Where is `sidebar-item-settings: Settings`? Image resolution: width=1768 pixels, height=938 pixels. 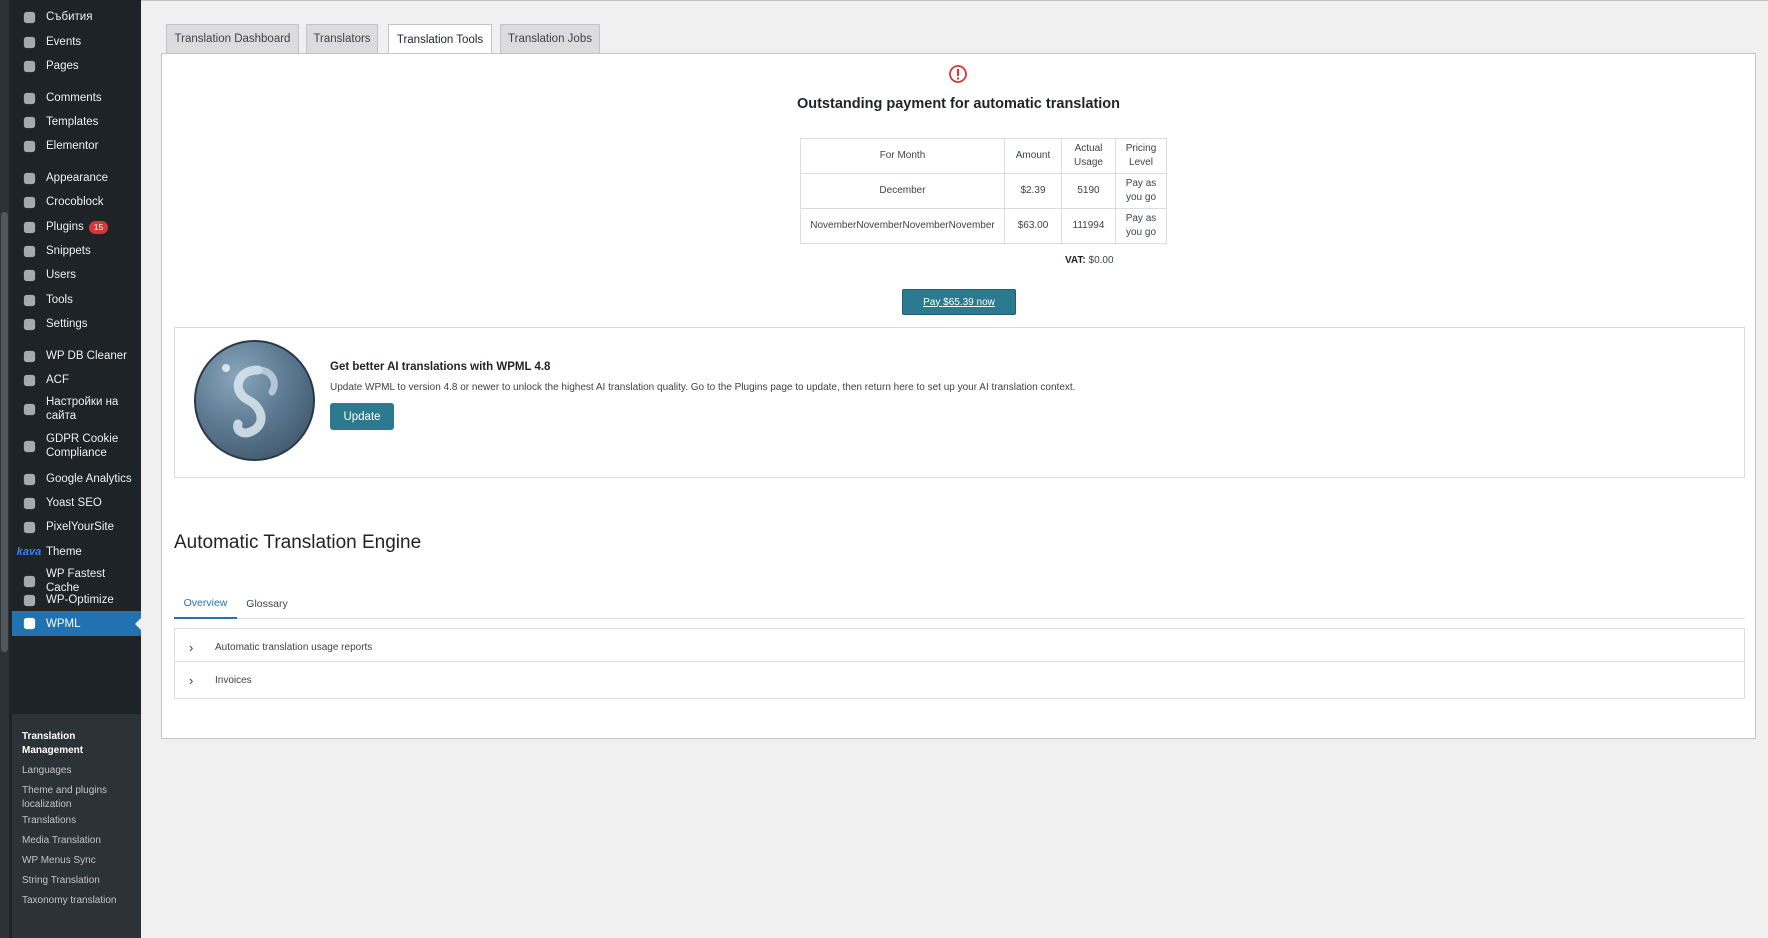 sidebar-item-settings: Settings is located at coordinates (76, 324).